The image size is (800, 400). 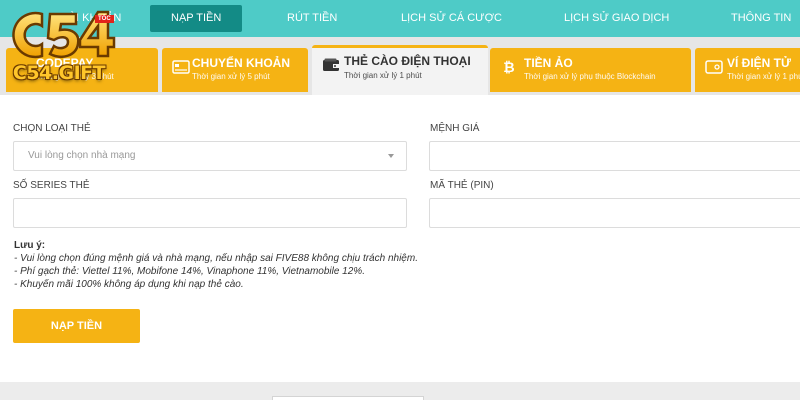 I want to click on card-type-placeholder: Vui lòng chọn nhà mạng, so click(x=82, y=155).